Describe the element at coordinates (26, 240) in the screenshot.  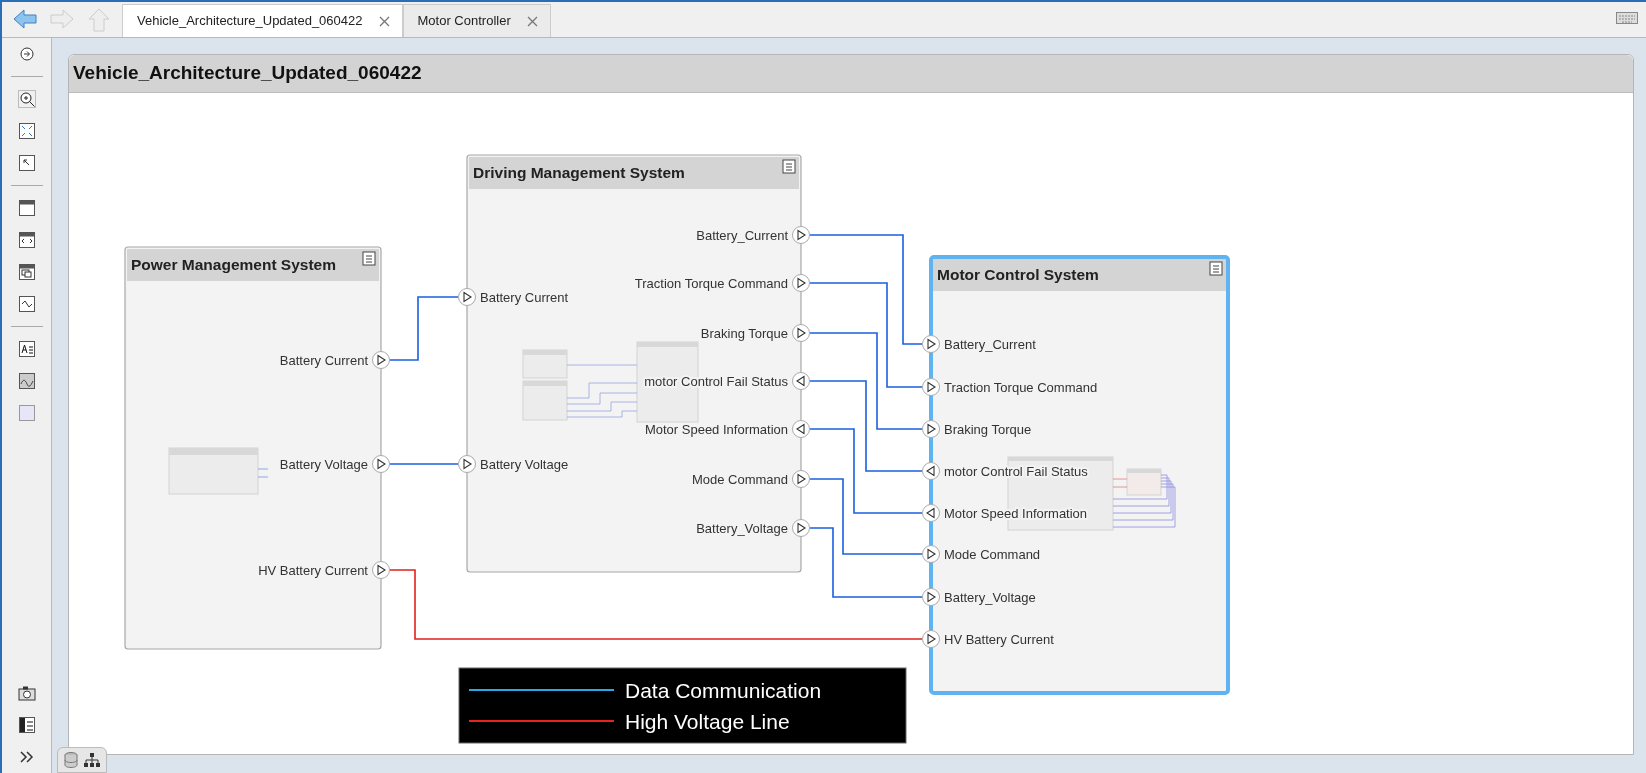
I see `software-component-icon` at that location.